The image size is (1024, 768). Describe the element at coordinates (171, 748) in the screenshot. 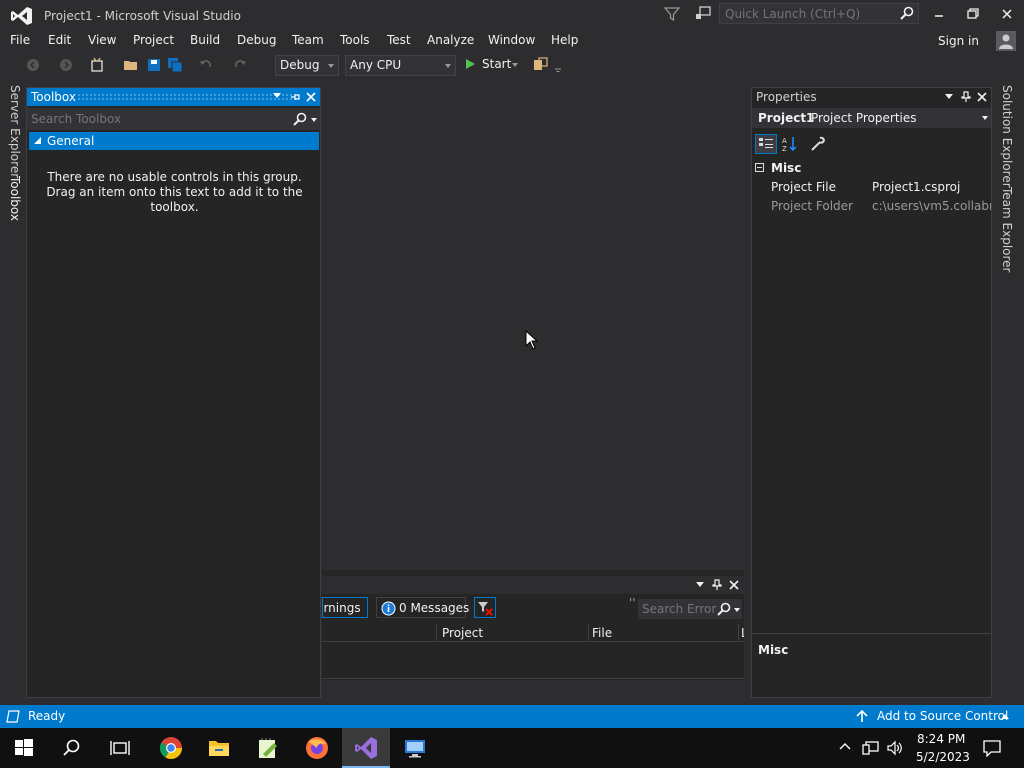

I see `chrome-icon` at that location.